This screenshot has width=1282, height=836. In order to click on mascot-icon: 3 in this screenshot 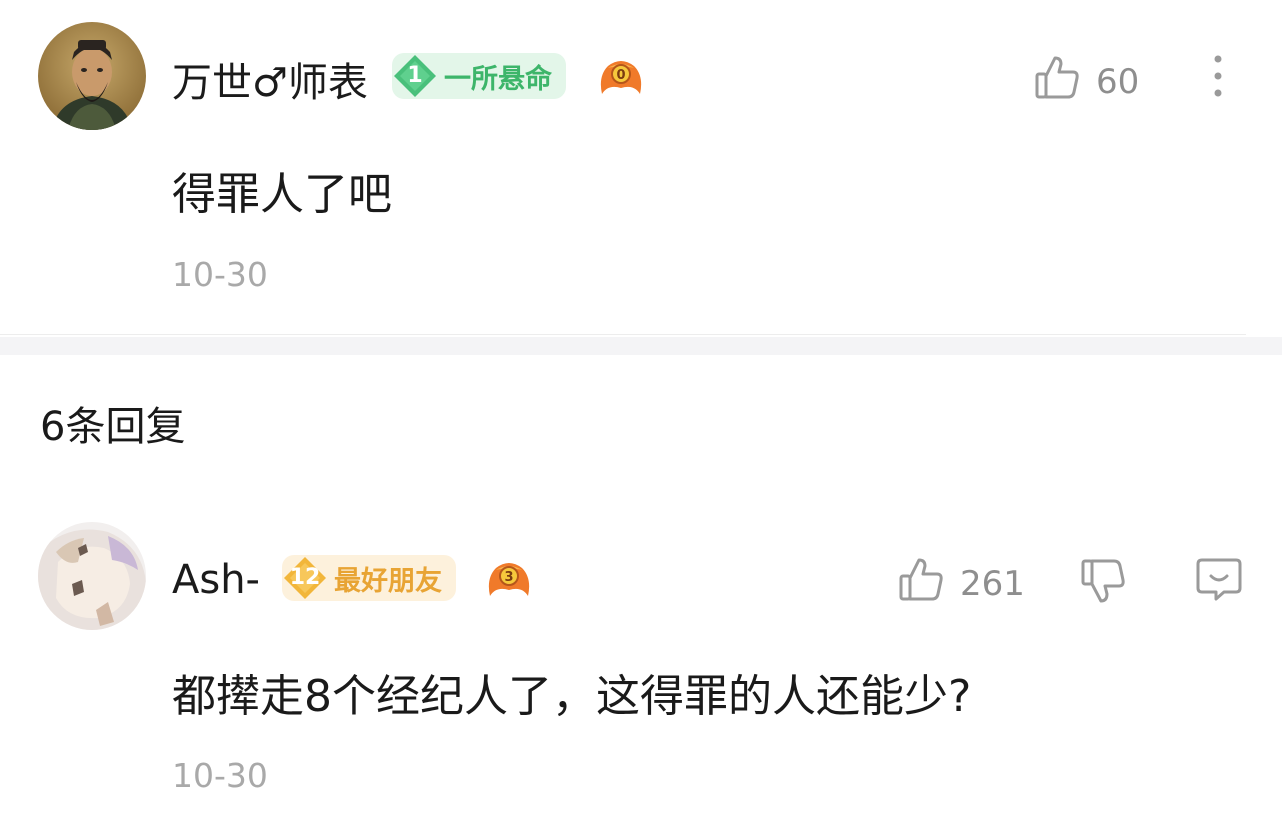, I will do `click(509, 579)`.